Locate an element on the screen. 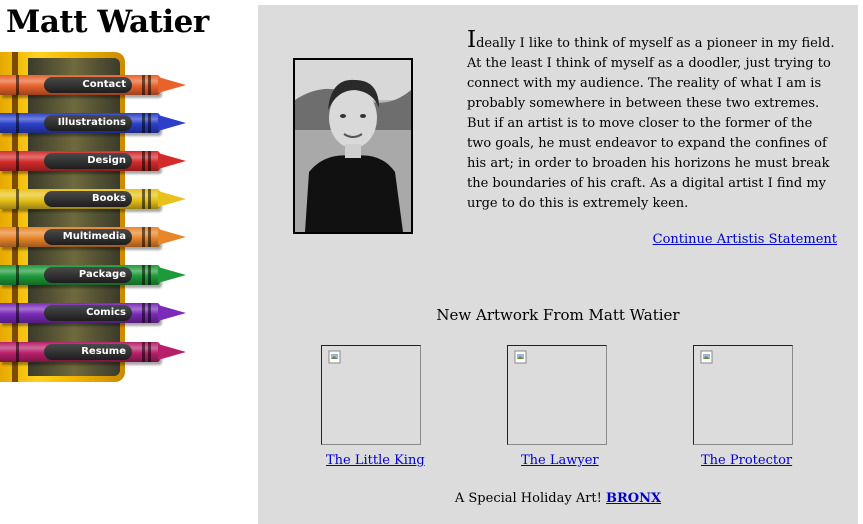 The image size is (863, 524). artwork-thumbnail-lawyer is located at coordinates (557, 395).